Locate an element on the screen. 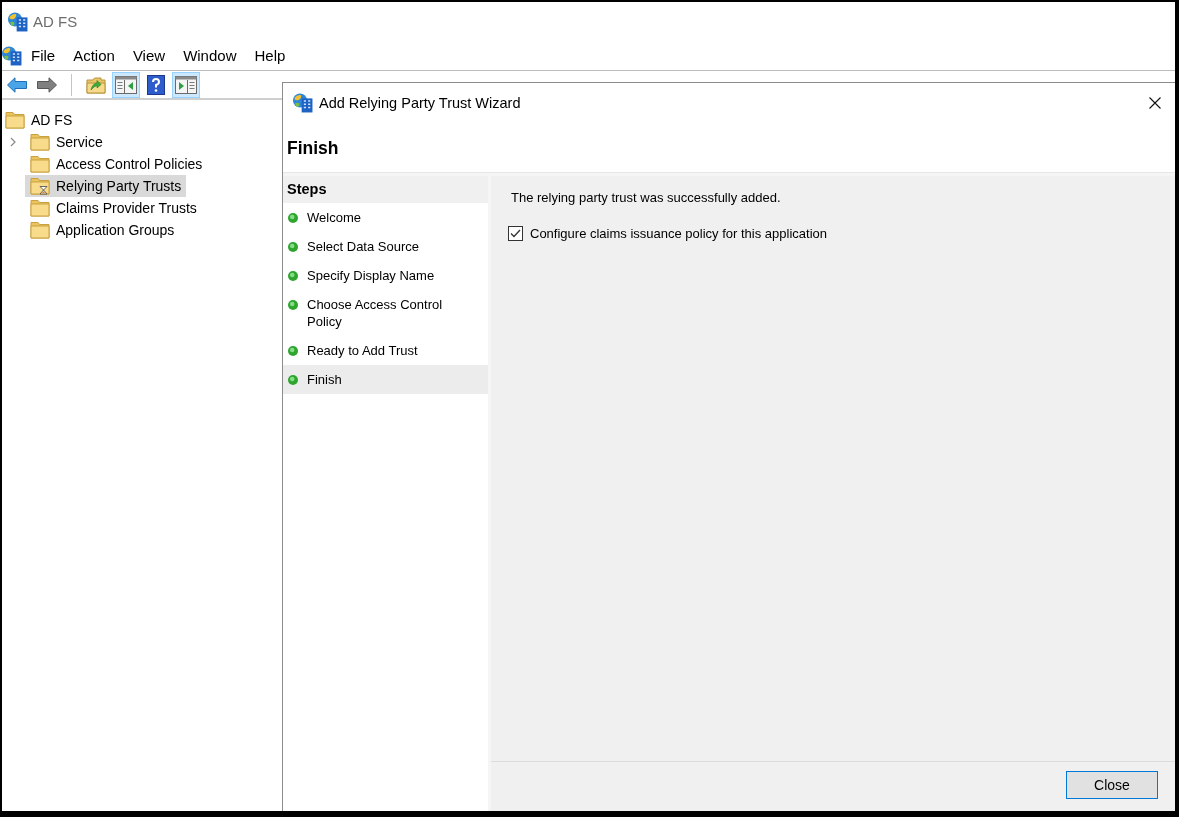 The width and height of the screenshot is (1179, 817). tree-item: AD FS is located at coordinates (40, 120).